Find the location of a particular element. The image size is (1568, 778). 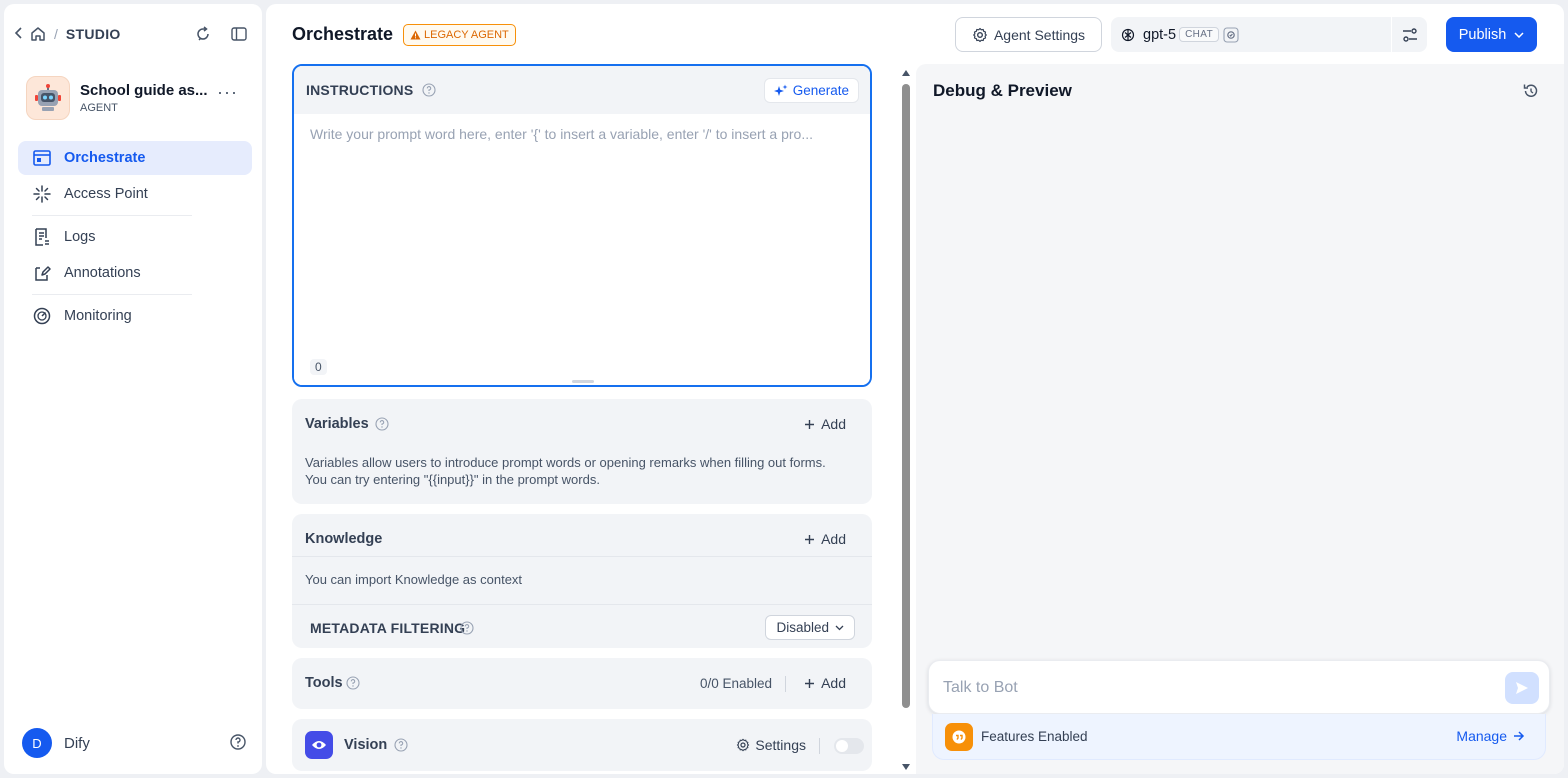

scroll-down-arrow-icon is located at coordinates (906, 767).